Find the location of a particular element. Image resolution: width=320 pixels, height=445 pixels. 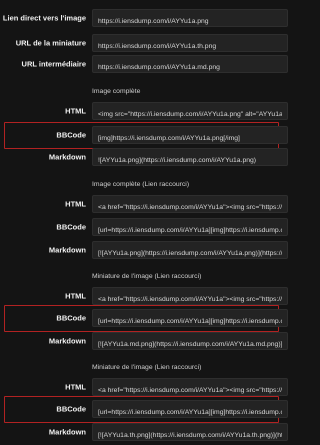

medium-url-label: URL intermédiaire is located at coordinates (53, 64).